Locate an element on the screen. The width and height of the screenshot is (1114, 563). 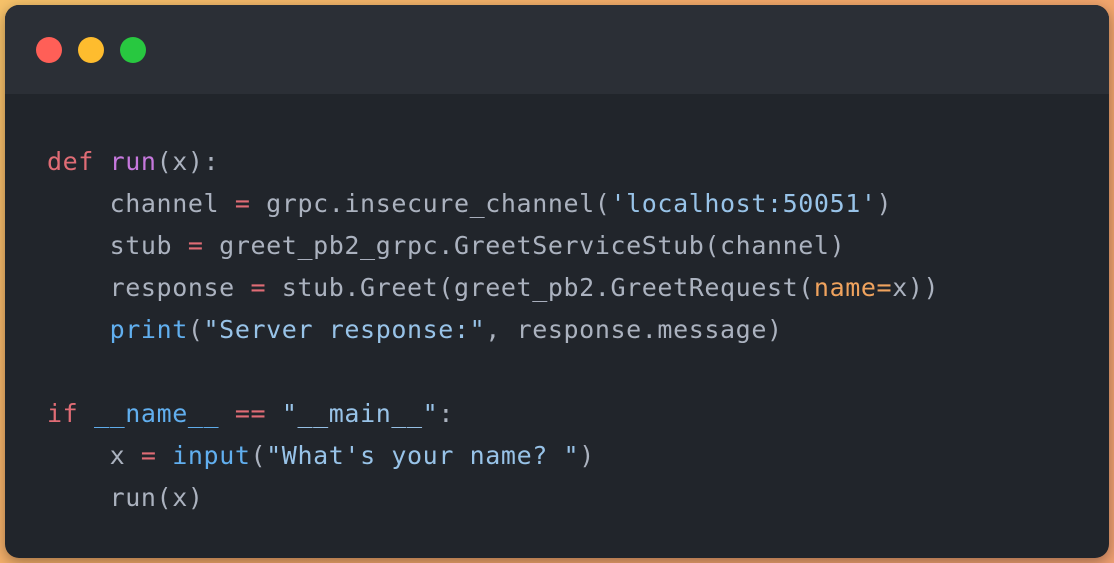
code-line: x = input("What's your name? ") is located at coordinates (493, 456).